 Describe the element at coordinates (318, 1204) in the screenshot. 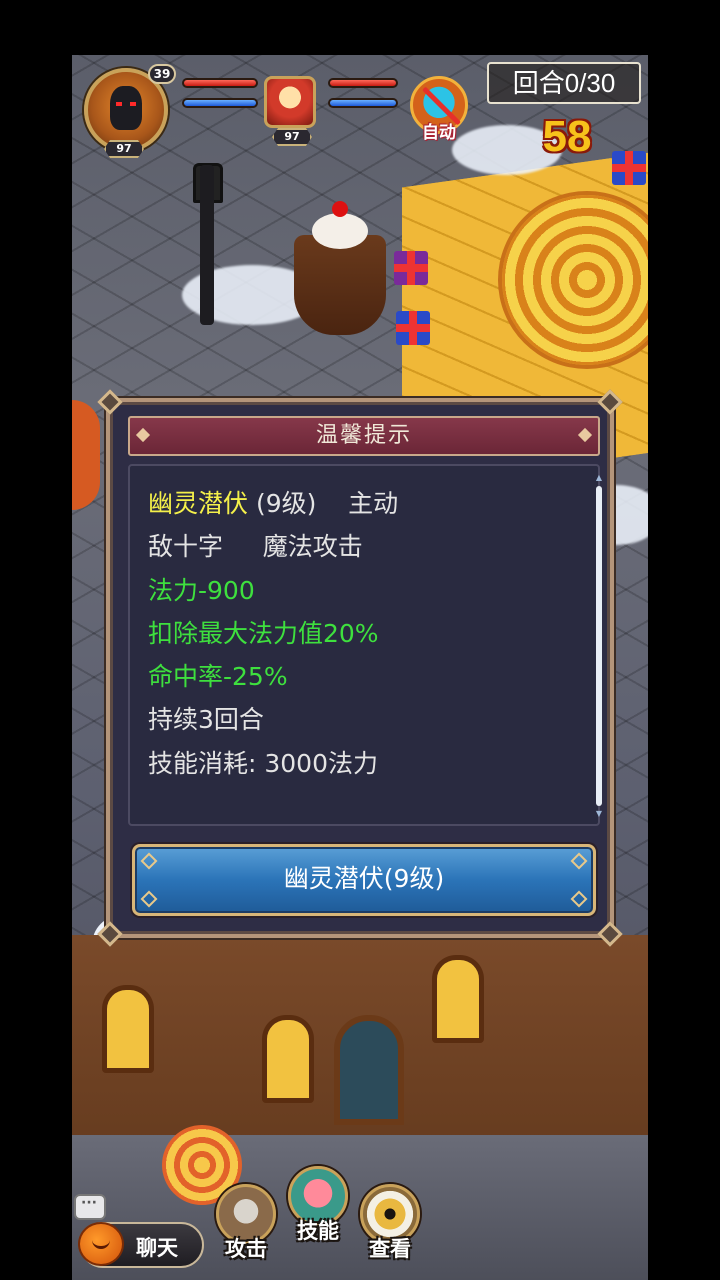

I see `skill-button: 技能` at that location.